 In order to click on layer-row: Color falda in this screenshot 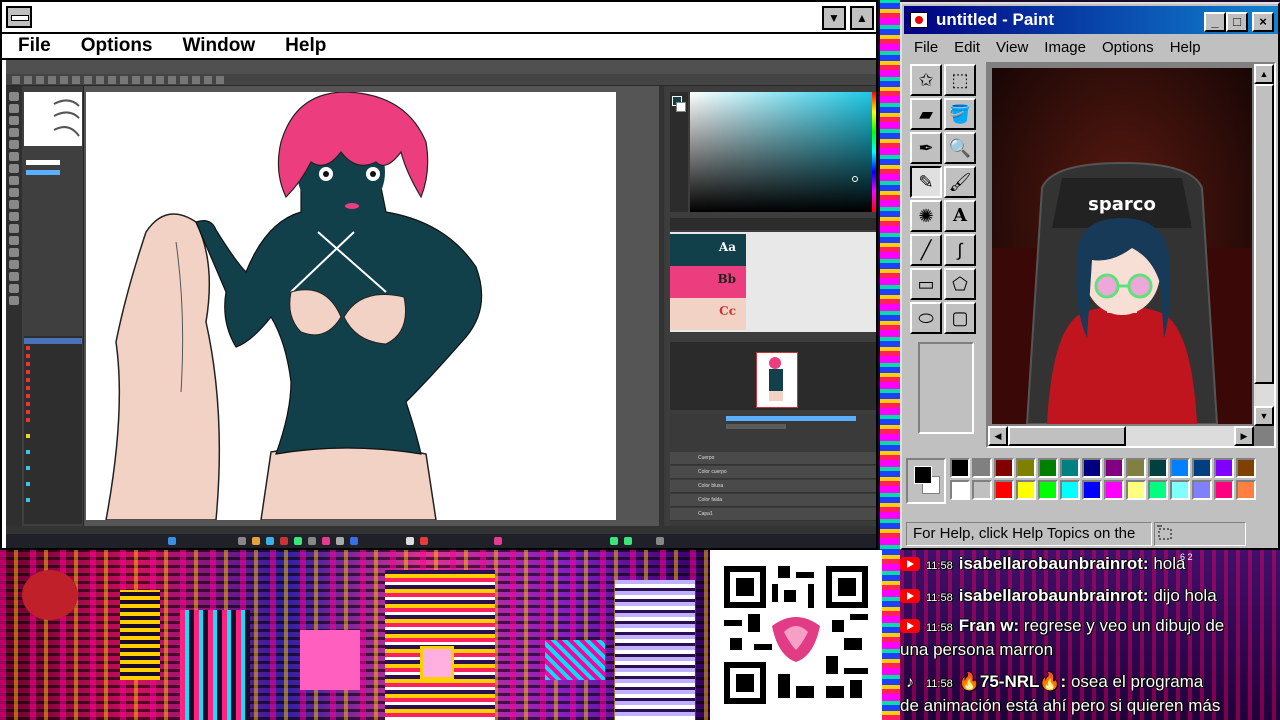, I will do `click(773, 500)`.